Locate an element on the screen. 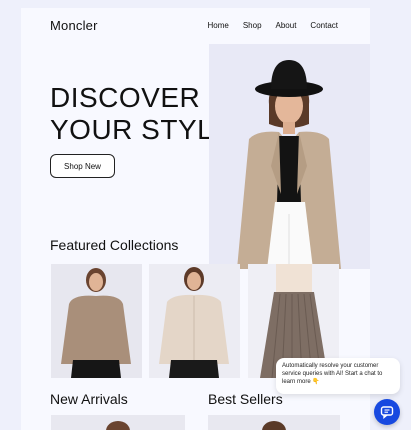  nav-contact: Contact is located at coordinates (324, 25).